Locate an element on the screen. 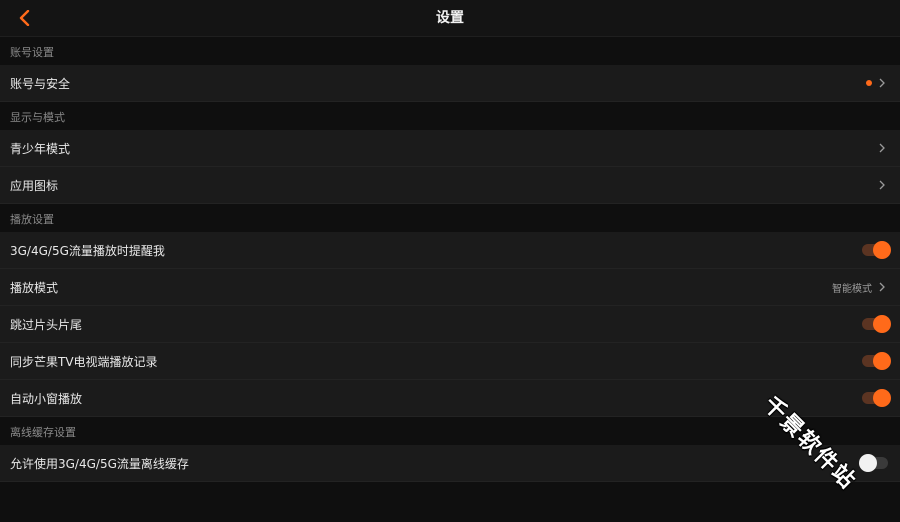 This screenshot has height=522, width=900. row-playback-mode: 播放模式 智能模式 is located at coordinates (450, 287).